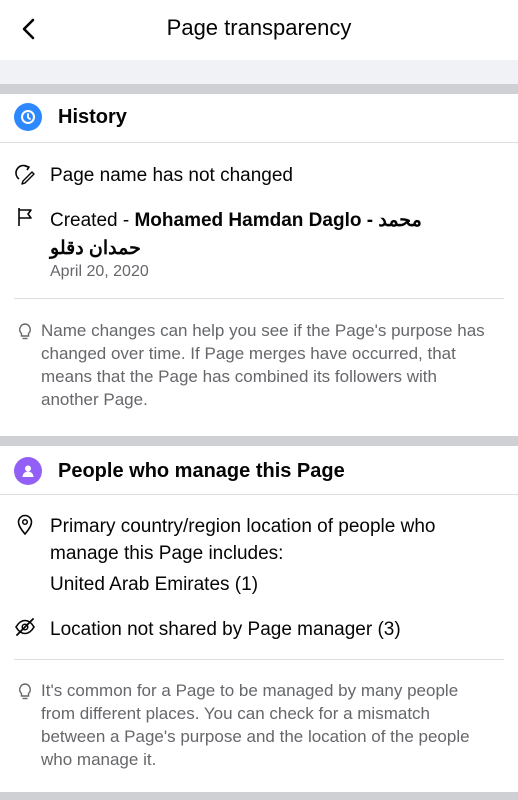 Image resolution: width=518 pixels, height=800 pixels. What do you see at coordinates (171, 175) in the screenshot?
I see `name-status-text: Page name has not changed` at bounding box center [171, 175].